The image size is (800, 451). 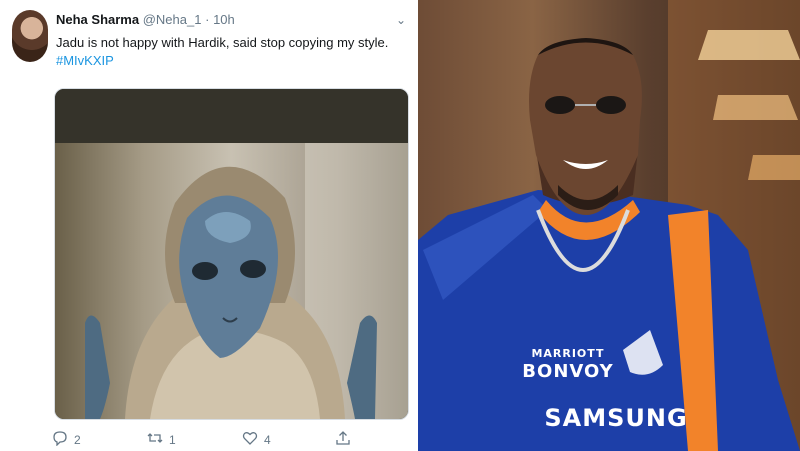 I want to click on user-avatar, so click(x=30, y=36).